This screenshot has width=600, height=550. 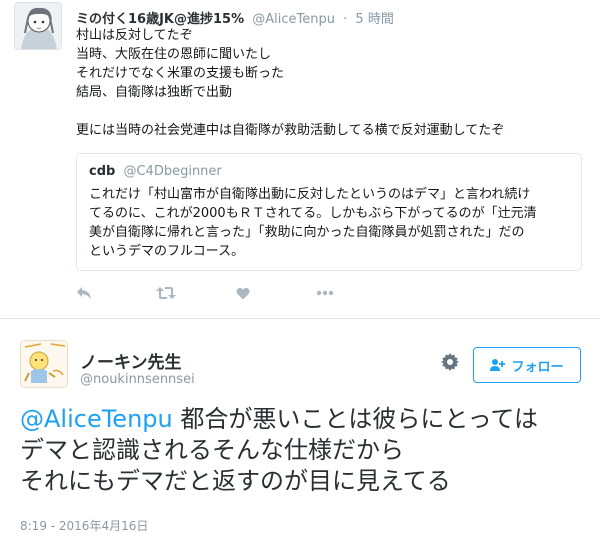 What do you see at coordinates (537, 367) in the screenshot?
I see `follow-label: フォロー` at bounding box center [537, 367].